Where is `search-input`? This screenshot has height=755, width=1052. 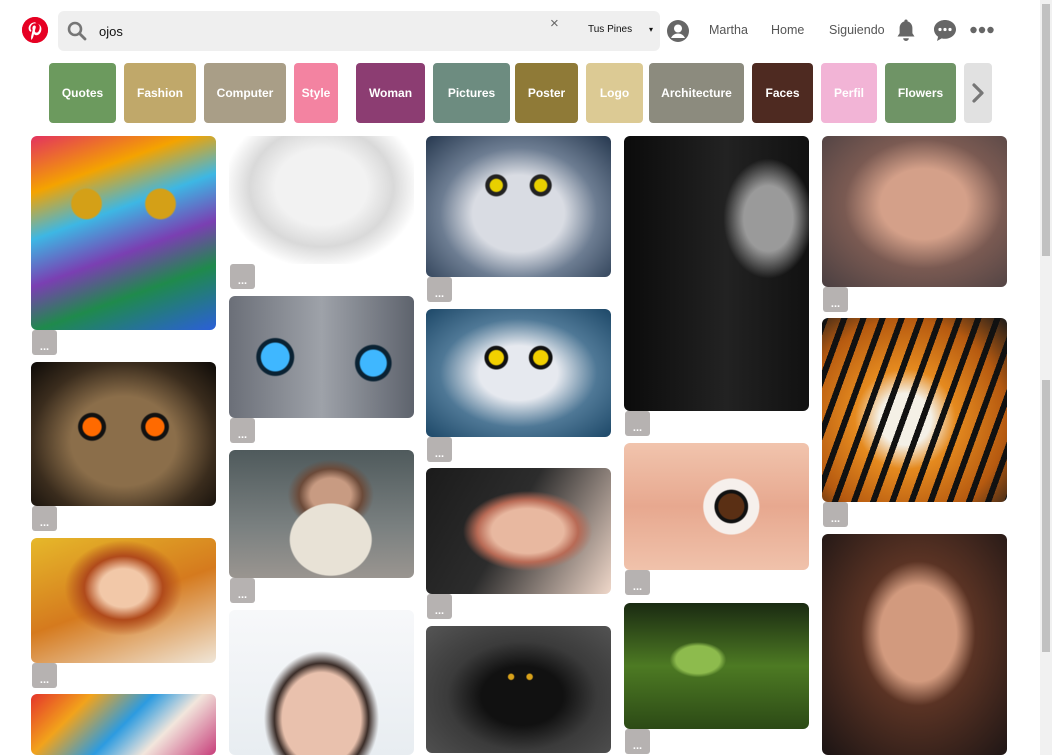
search-input is located at coordinates (289, 31).